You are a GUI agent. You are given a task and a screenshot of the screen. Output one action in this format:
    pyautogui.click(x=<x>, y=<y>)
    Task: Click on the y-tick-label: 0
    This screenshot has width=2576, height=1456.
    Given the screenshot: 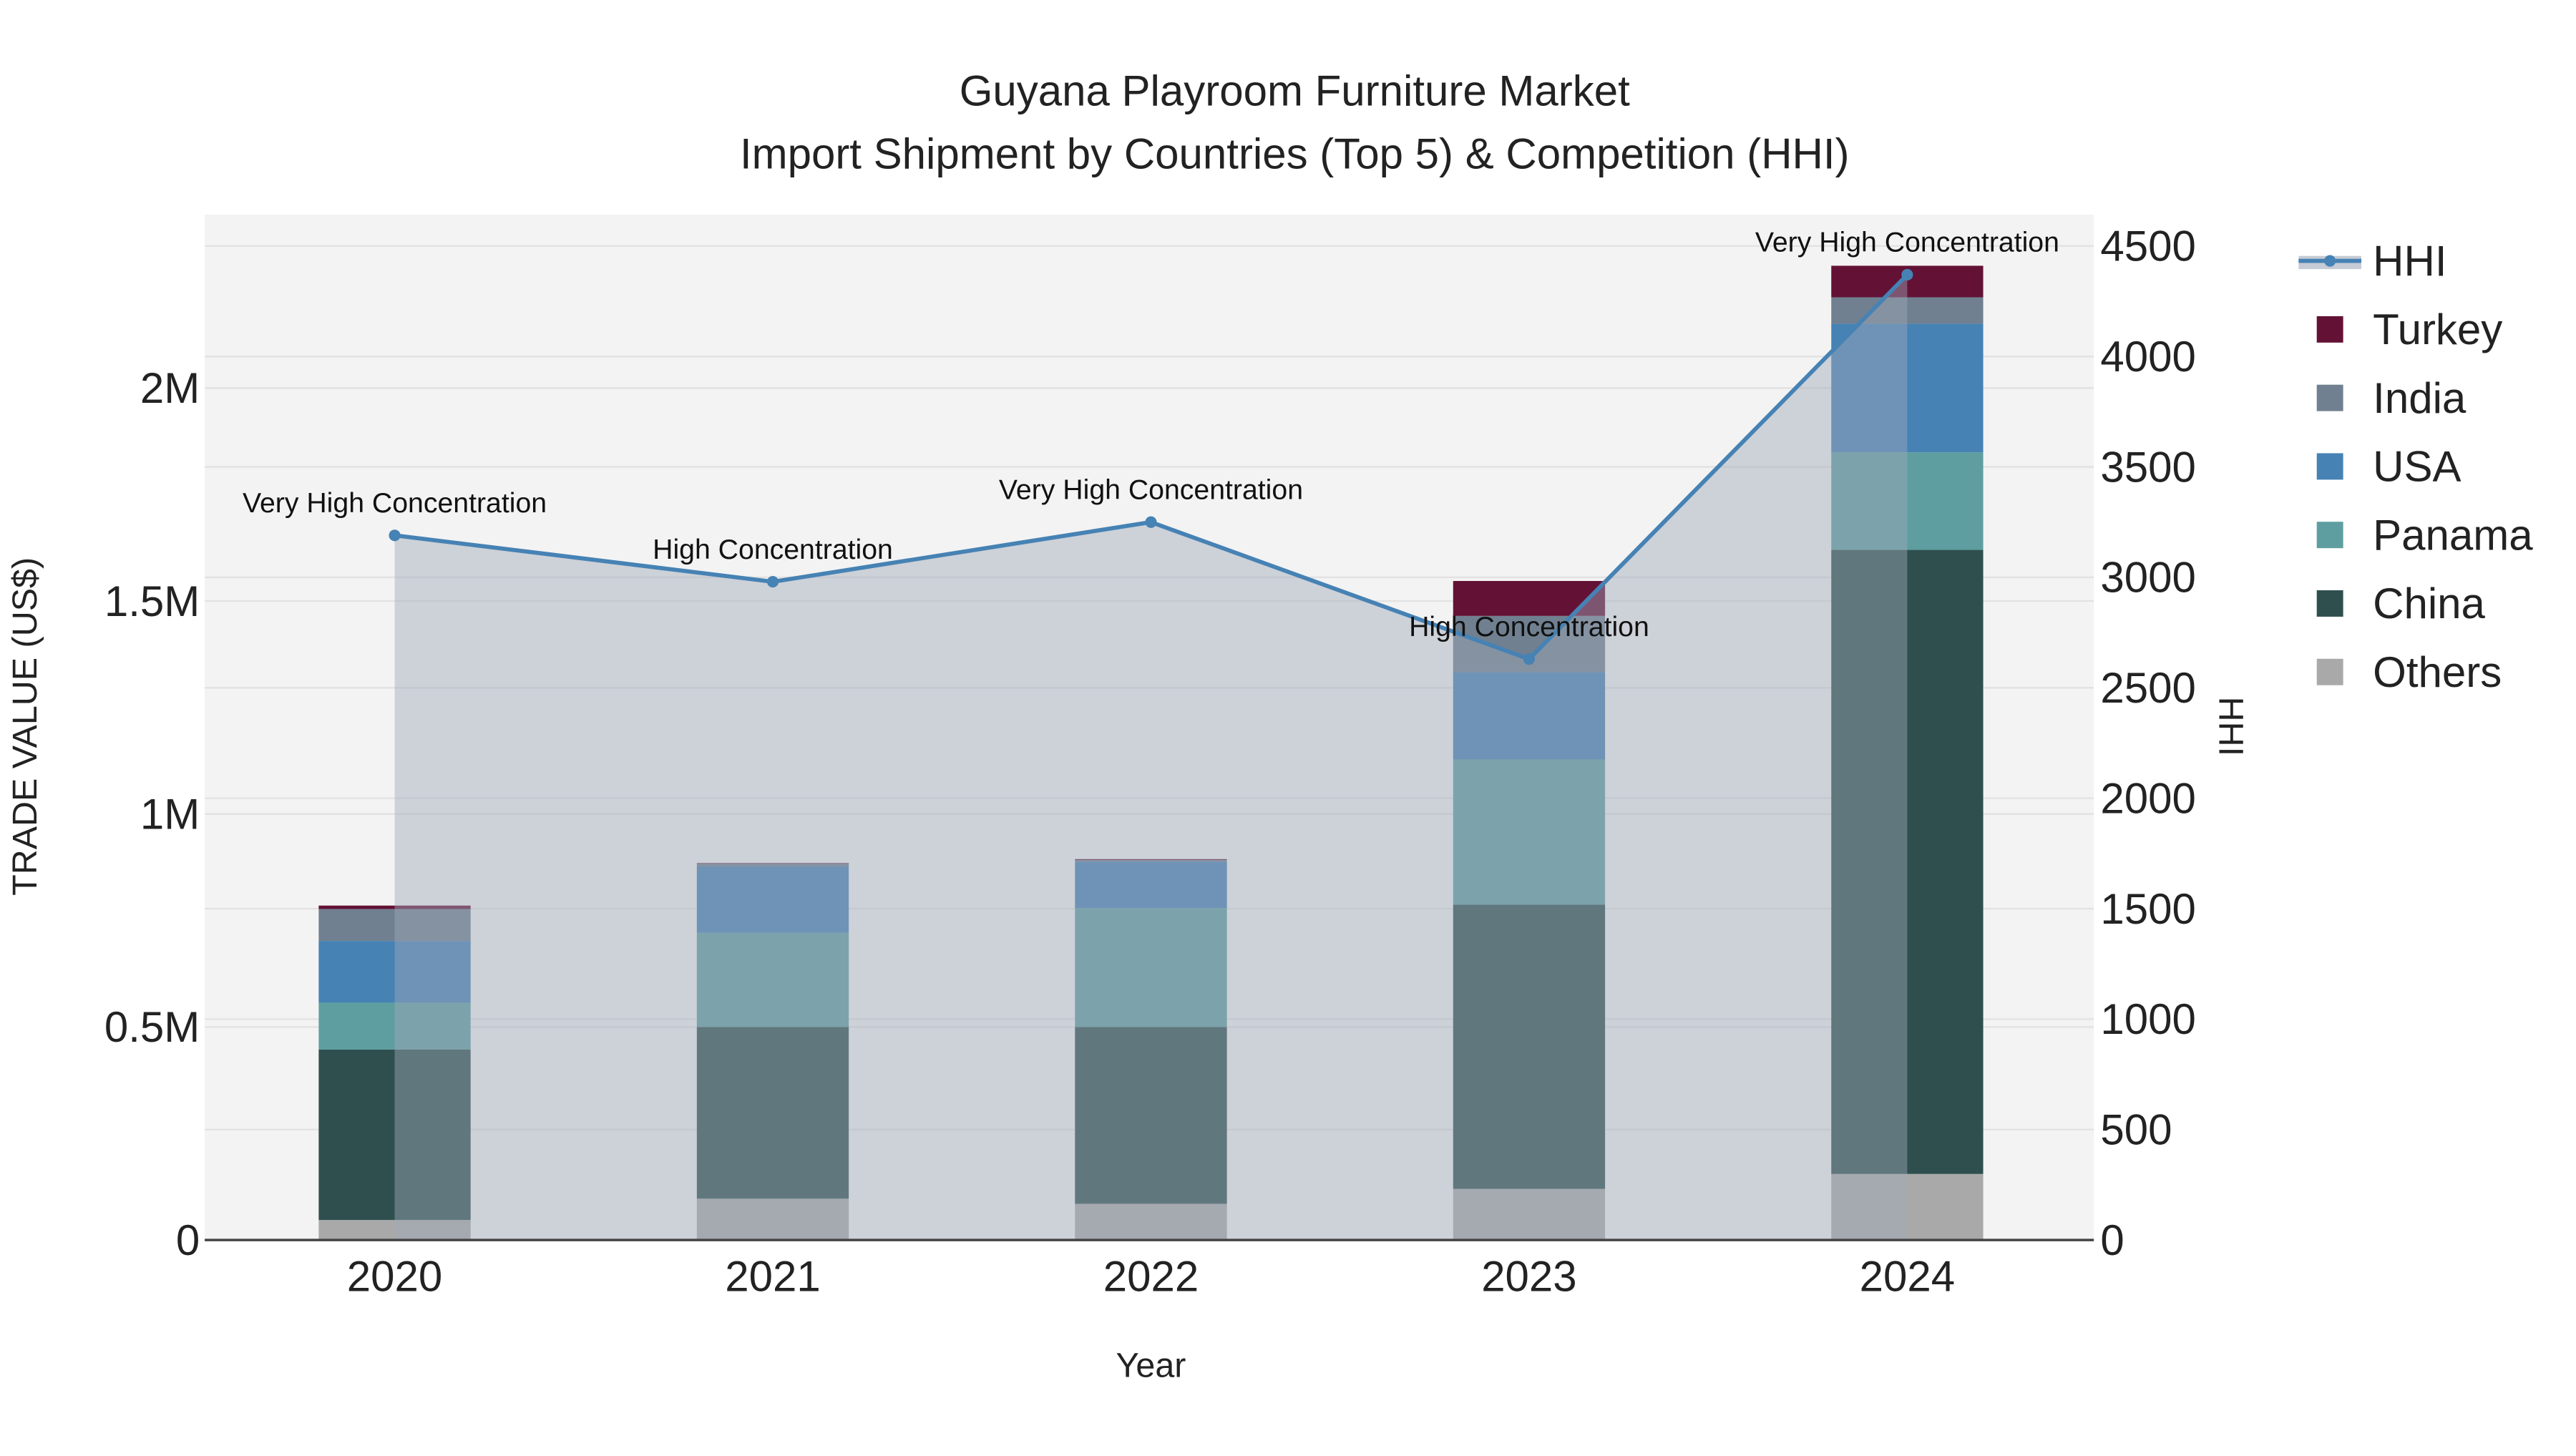 What is the action you would take?
    pyautogui.click(x=188, y=1240)
    